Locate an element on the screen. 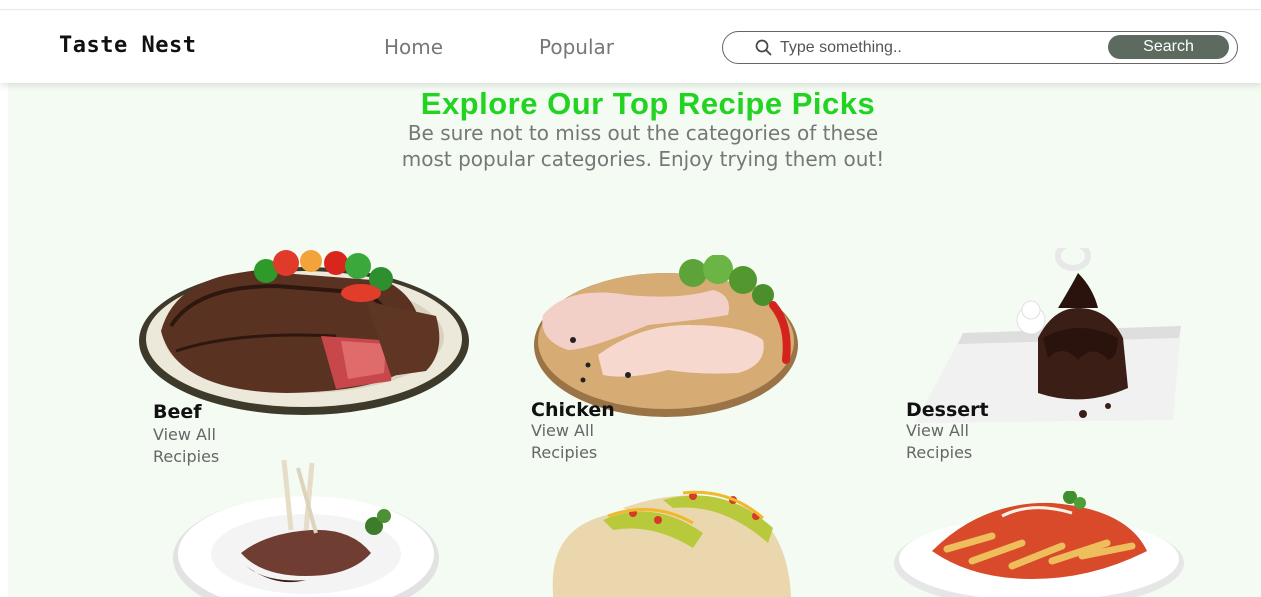 The height and width of the screenshot is (597, 1261). category-card-dessert: Dessert View All Recipies is located at coordinates (1045, 355).